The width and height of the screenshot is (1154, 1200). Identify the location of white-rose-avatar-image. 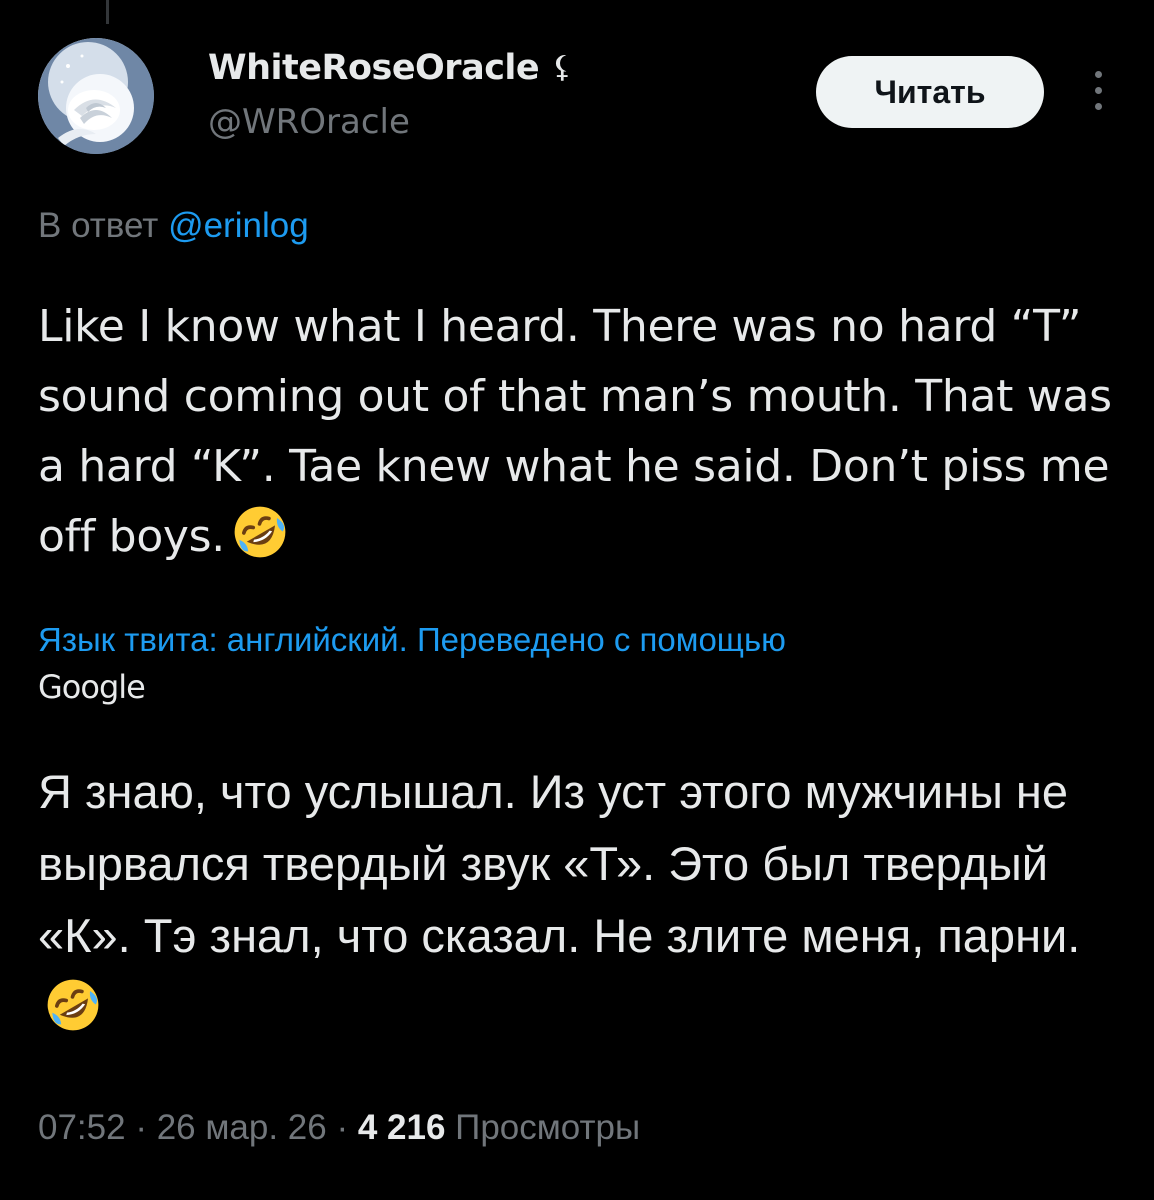
(96, 96).